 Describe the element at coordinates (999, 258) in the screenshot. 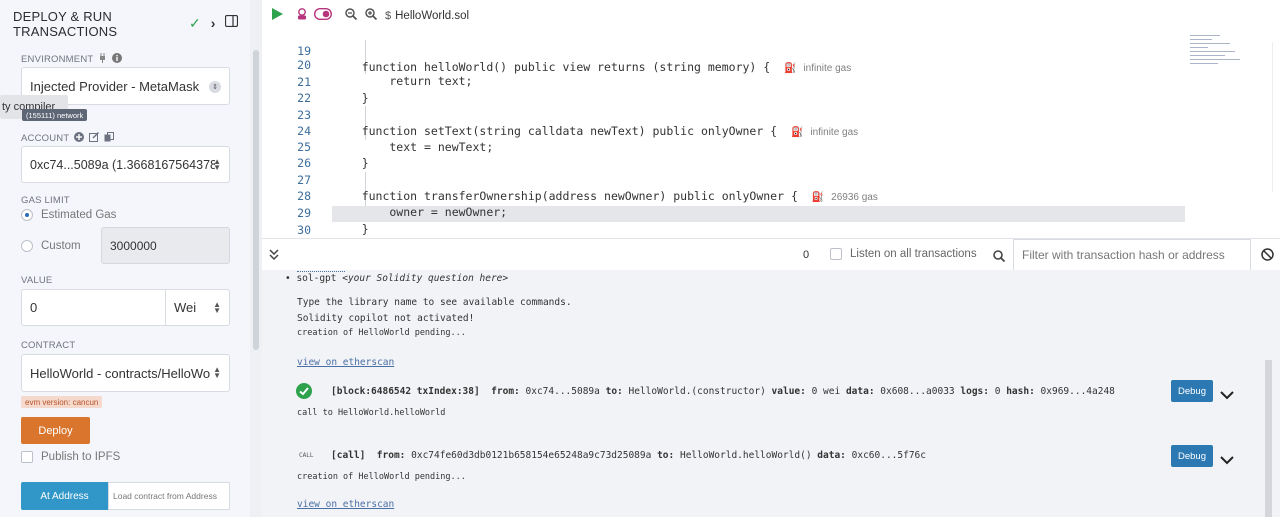

I see `search-icon` at that location.